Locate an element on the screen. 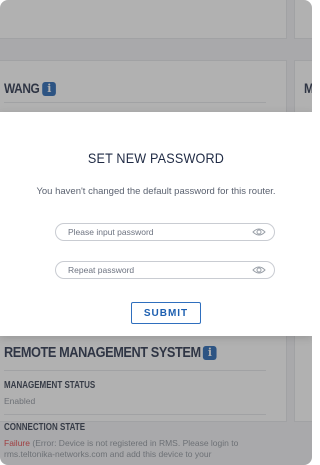  password-input is located at coordinates (158, 232).